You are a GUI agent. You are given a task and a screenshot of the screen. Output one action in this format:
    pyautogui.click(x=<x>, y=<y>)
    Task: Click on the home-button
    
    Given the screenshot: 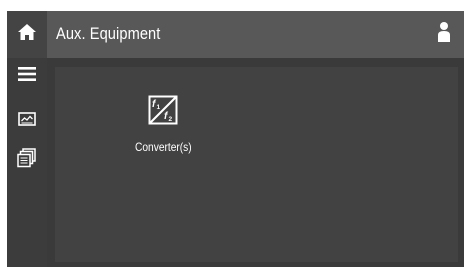 What is the action you would take?
    pyautogui.click(x=27, y=34)
    